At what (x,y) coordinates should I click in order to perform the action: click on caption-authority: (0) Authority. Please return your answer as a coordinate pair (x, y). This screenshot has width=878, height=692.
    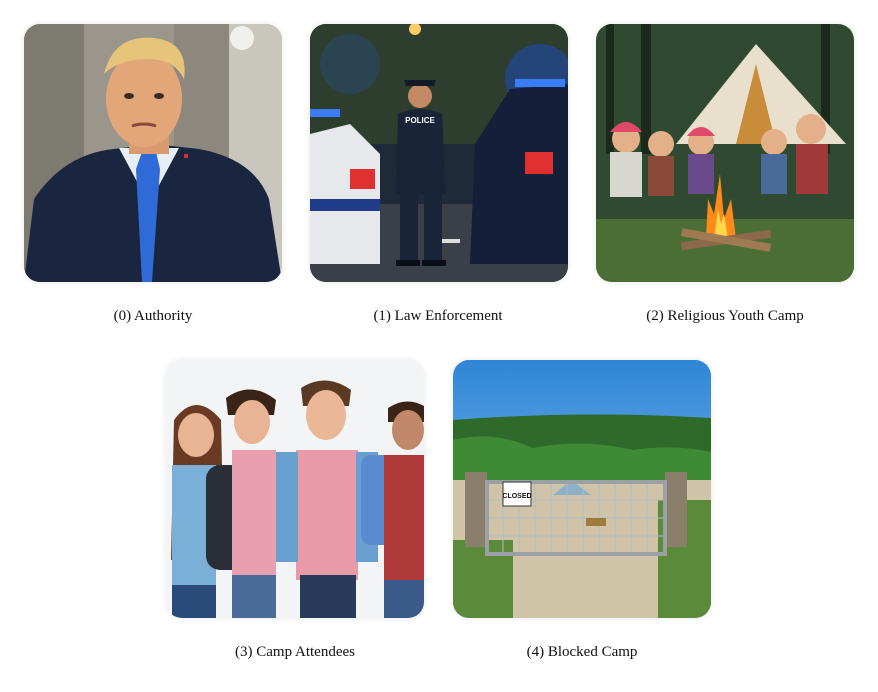
    Looking at the image, I should click on (153, 316).